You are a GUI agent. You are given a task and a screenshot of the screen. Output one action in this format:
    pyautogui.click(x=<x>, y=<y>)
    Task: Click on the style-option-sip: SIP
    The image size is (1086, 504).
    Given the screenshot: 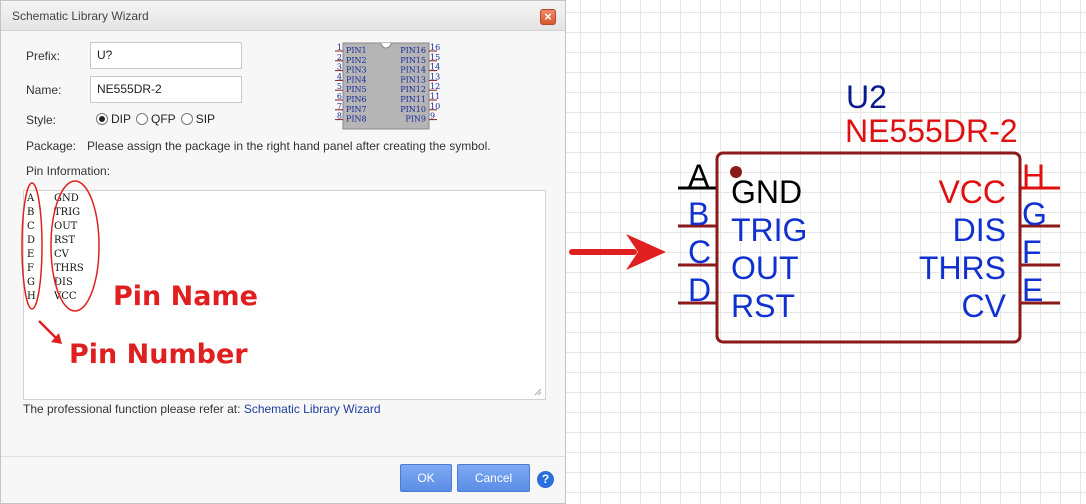 What is the action you would take?
    pyautogui.click(x=198, y=119)
    